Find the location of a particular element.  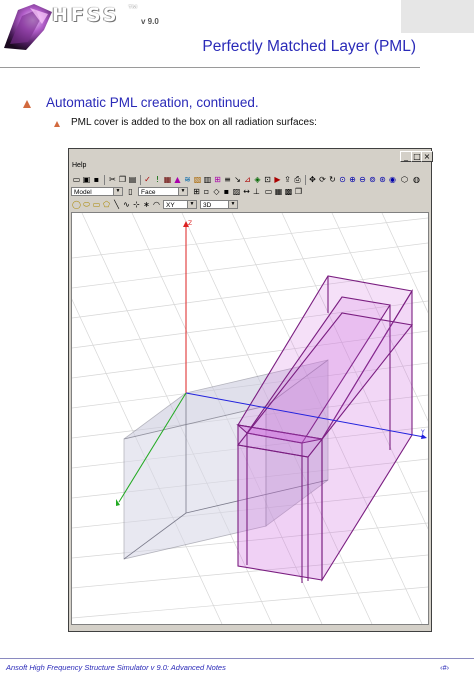

hfss-logo: HFSS ™ v 9.0 is located at coordinates (85, 26).